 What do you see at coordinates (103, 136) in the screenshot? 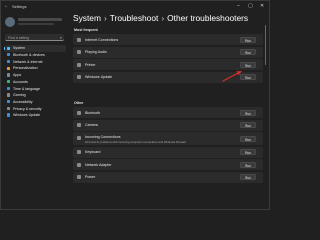
I see `troubleshooter-label: Incoming Connections` at bounding box center [103, 136].